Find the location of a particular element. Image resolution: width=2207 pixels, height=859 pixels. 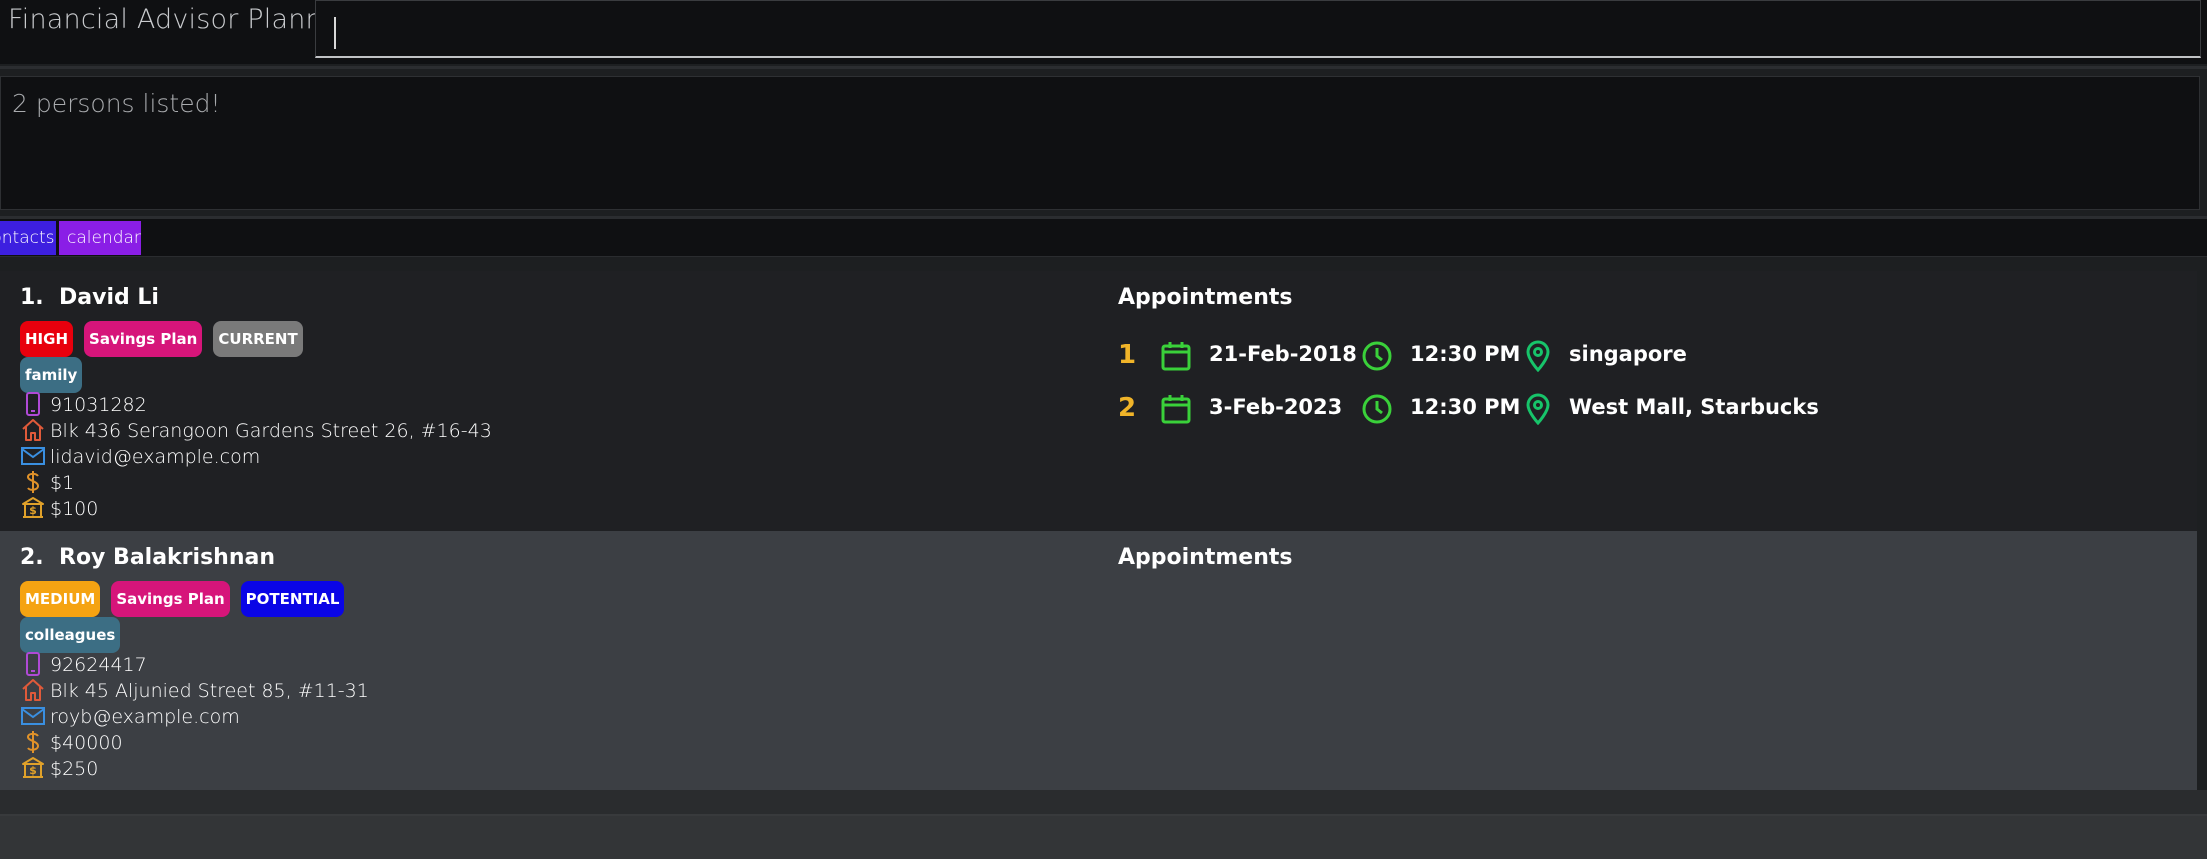

divider is located at coordinates (1103, 67).